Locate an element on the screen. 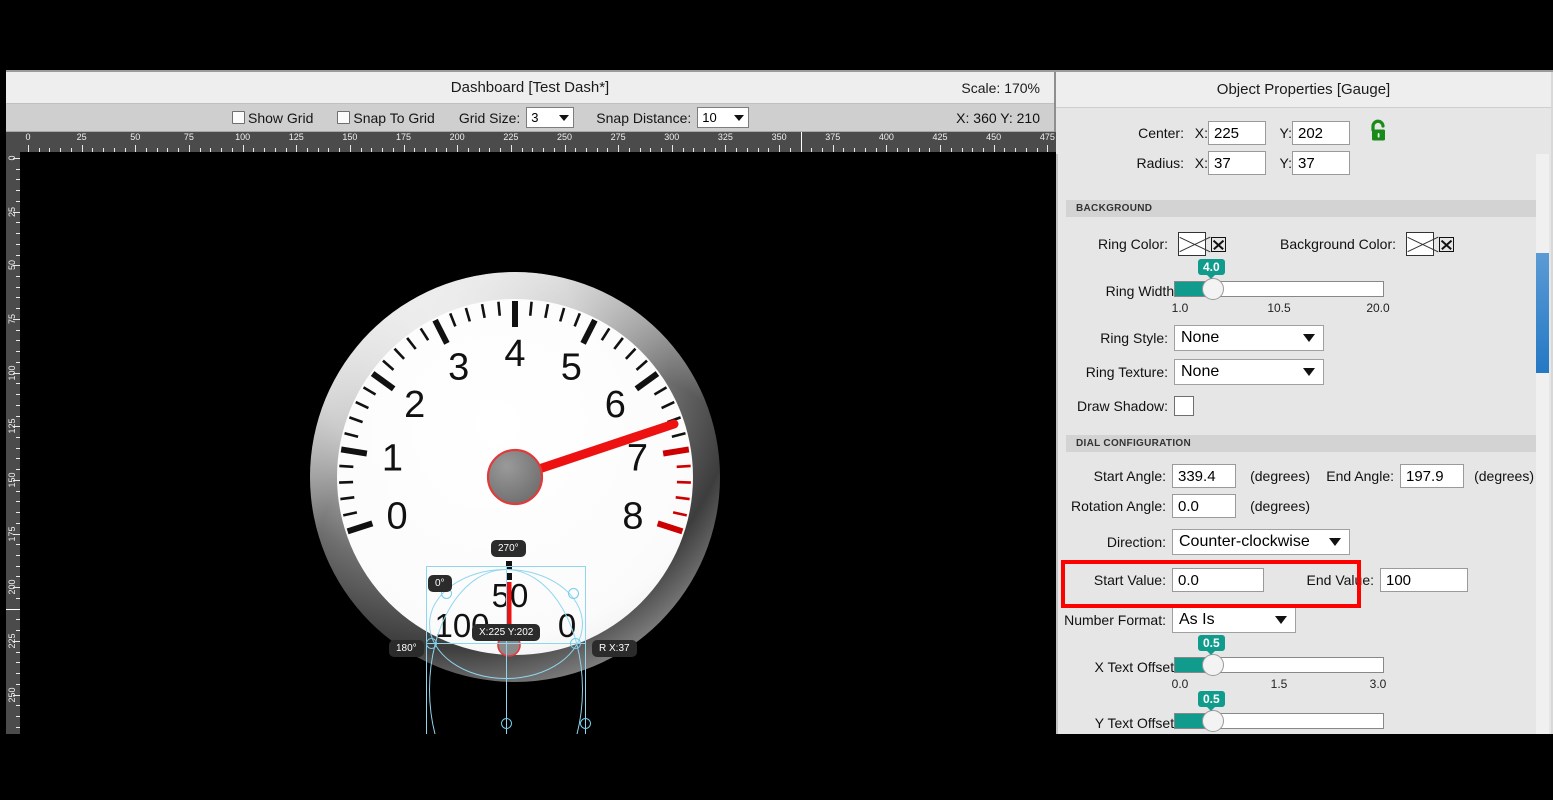  rotation-angle-label: Rotation Angle: is located at coordinates (1118, 506).